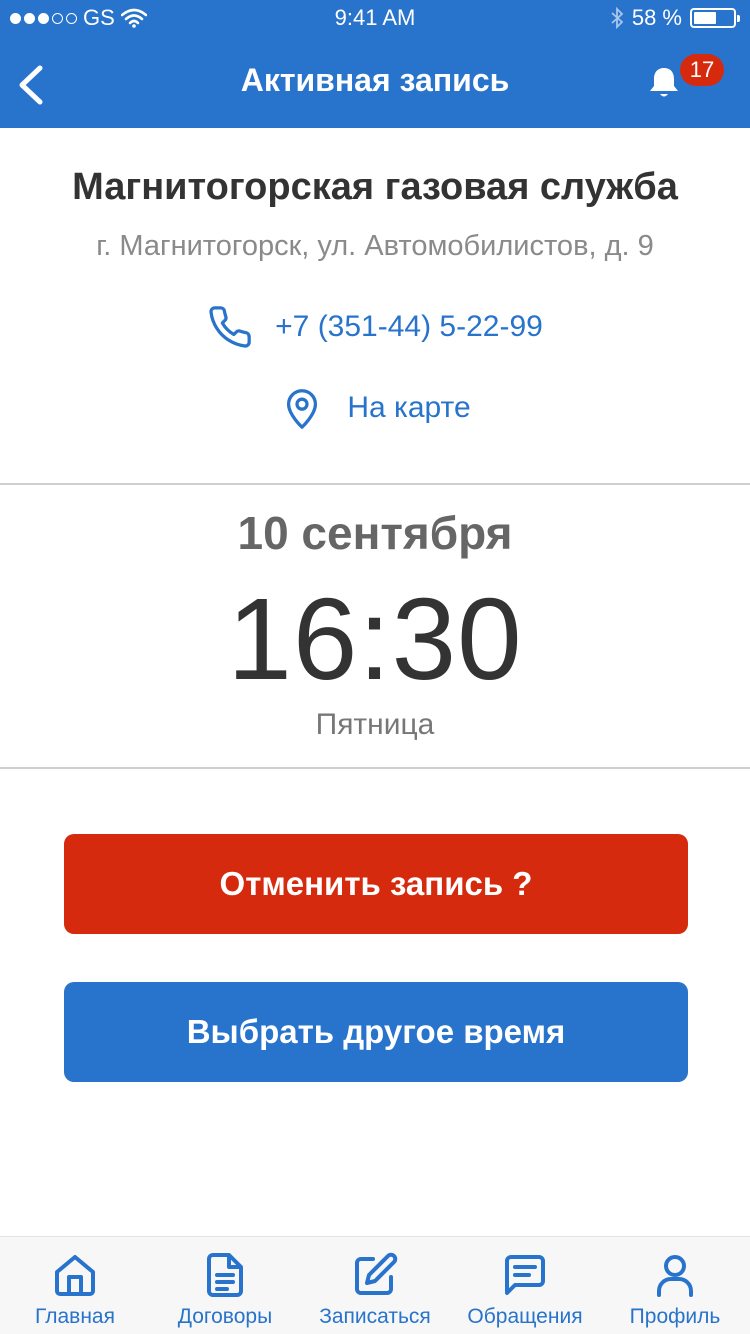 The height and width of the screenshot is (1334, 750). Describe the element at coordinates (664, 82) in the screenshot. I see `bell-icon` at that location.